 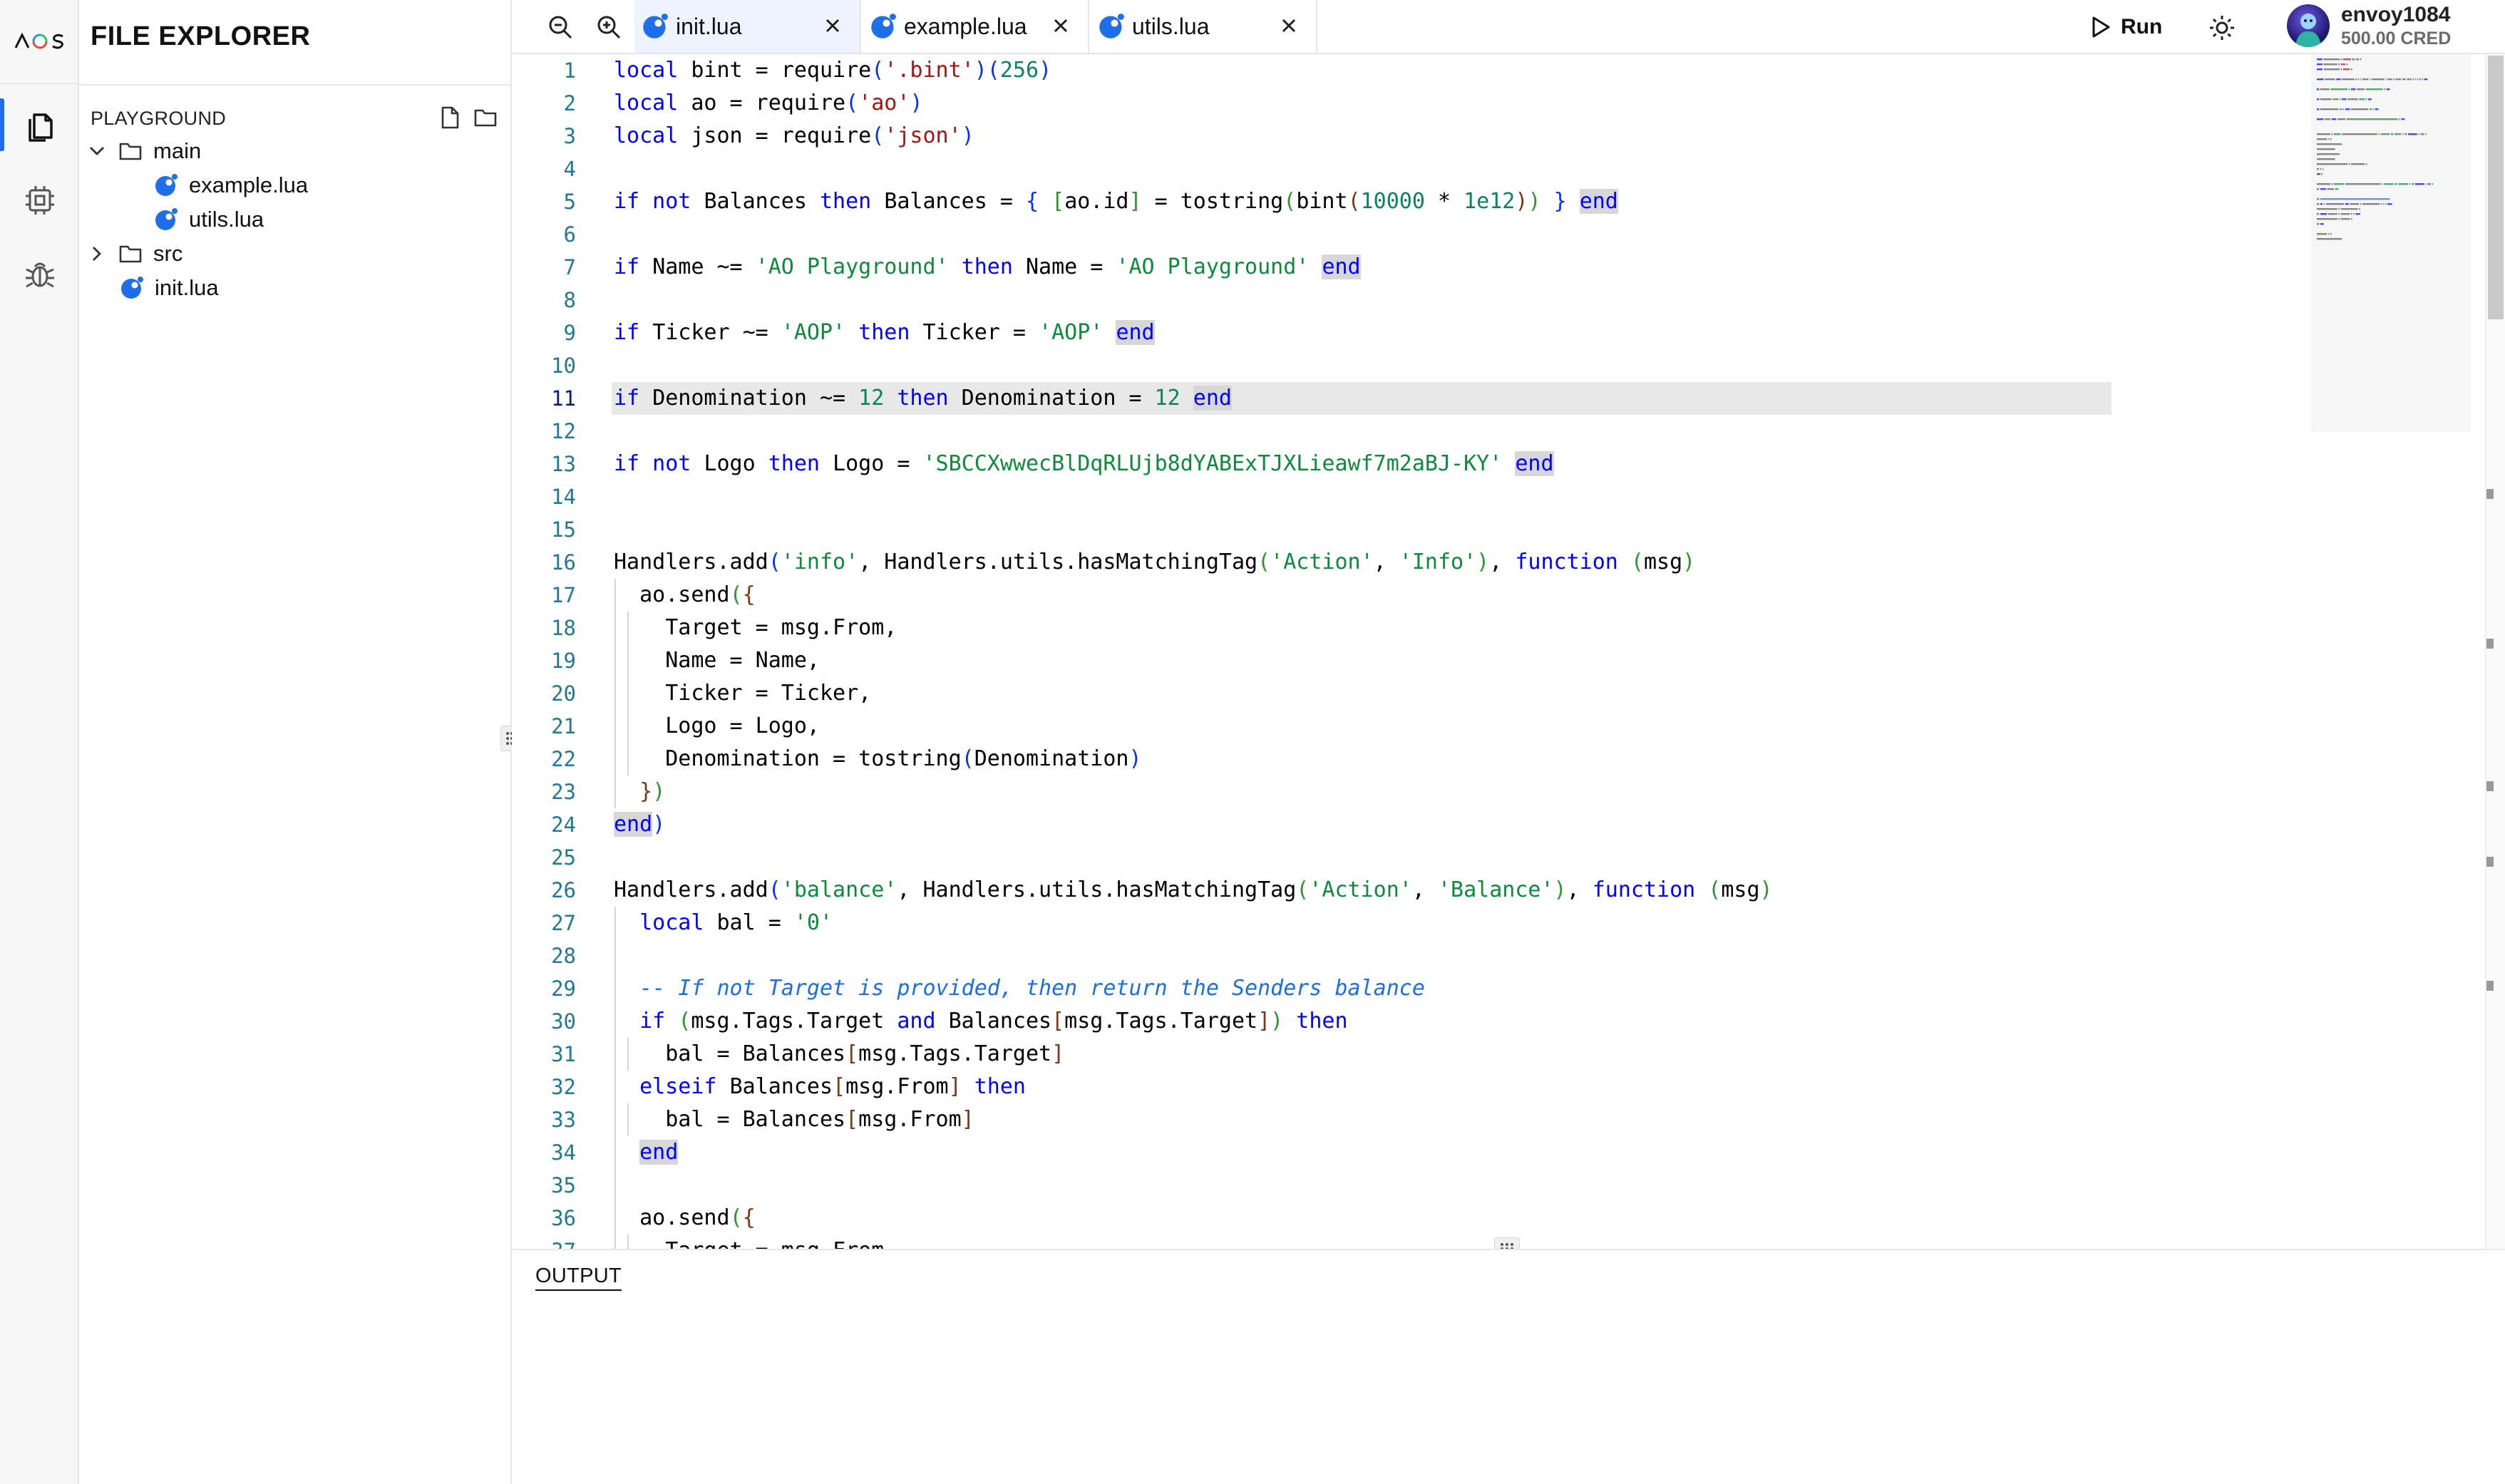 What do you see at coordinates (2392, 247) in the screenshot?
I see `minimap` at bounding box center [2392, 247].